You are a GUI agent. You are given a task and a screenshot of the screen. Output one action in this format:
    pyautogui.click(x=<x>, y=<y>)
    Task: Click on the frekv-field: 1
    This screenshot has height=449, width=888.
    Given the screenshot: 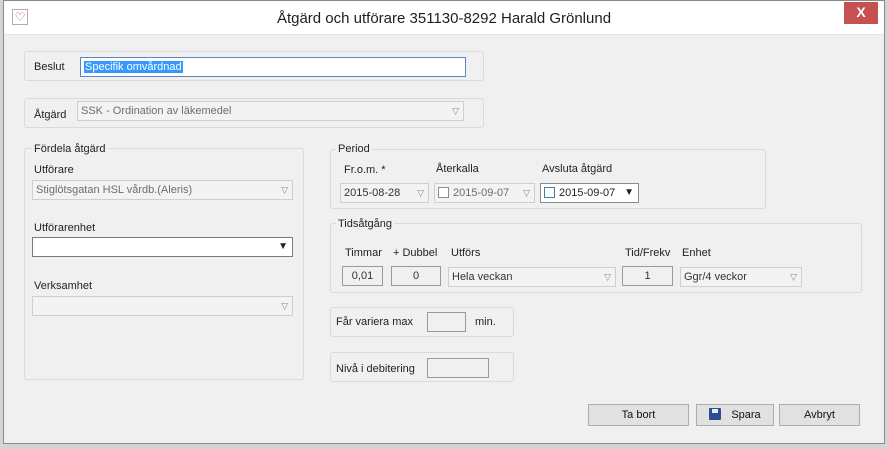 What is the action you would take?
    pyautogui.click(x=647, y=276)
    